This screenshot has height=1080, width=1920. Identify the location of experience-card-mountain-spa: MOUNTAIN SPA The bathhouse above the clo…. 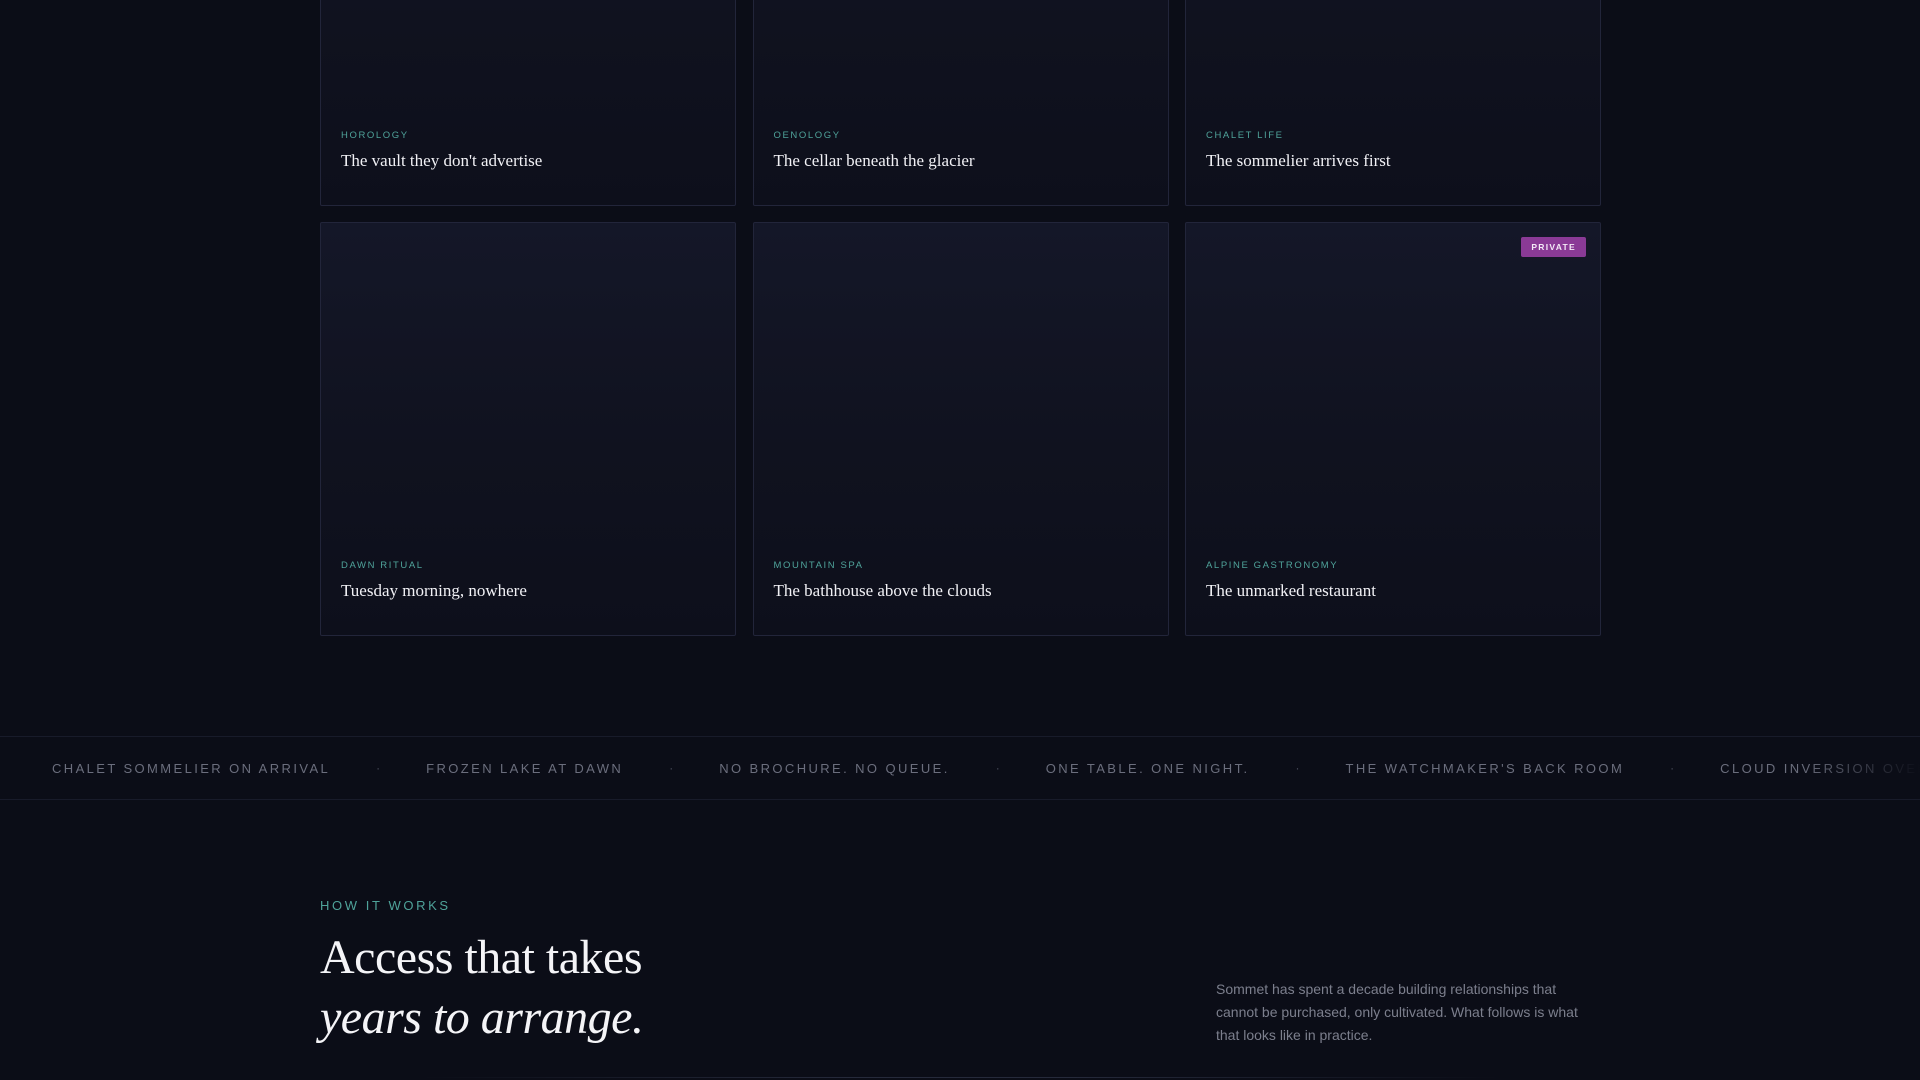
(960, 429).